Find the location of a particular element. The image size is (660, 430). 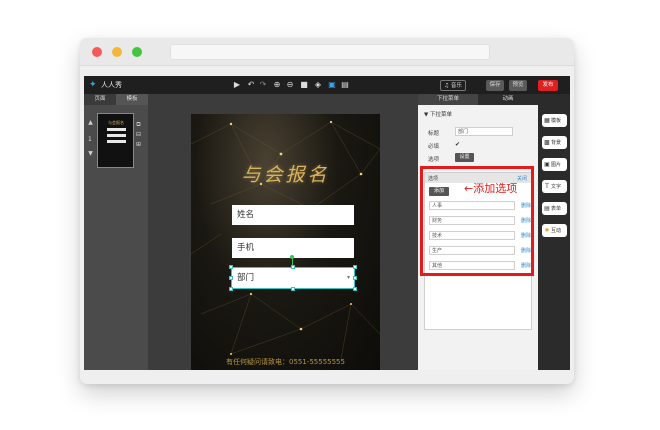

section-header: ▼ 下拉菜单 is located at coordinates (438, 114).